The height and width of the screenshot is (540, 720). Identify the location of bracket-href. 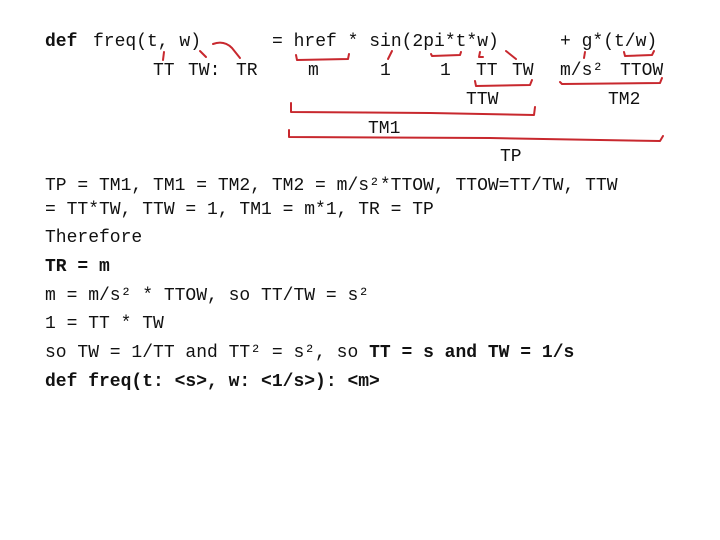
(322, 57).